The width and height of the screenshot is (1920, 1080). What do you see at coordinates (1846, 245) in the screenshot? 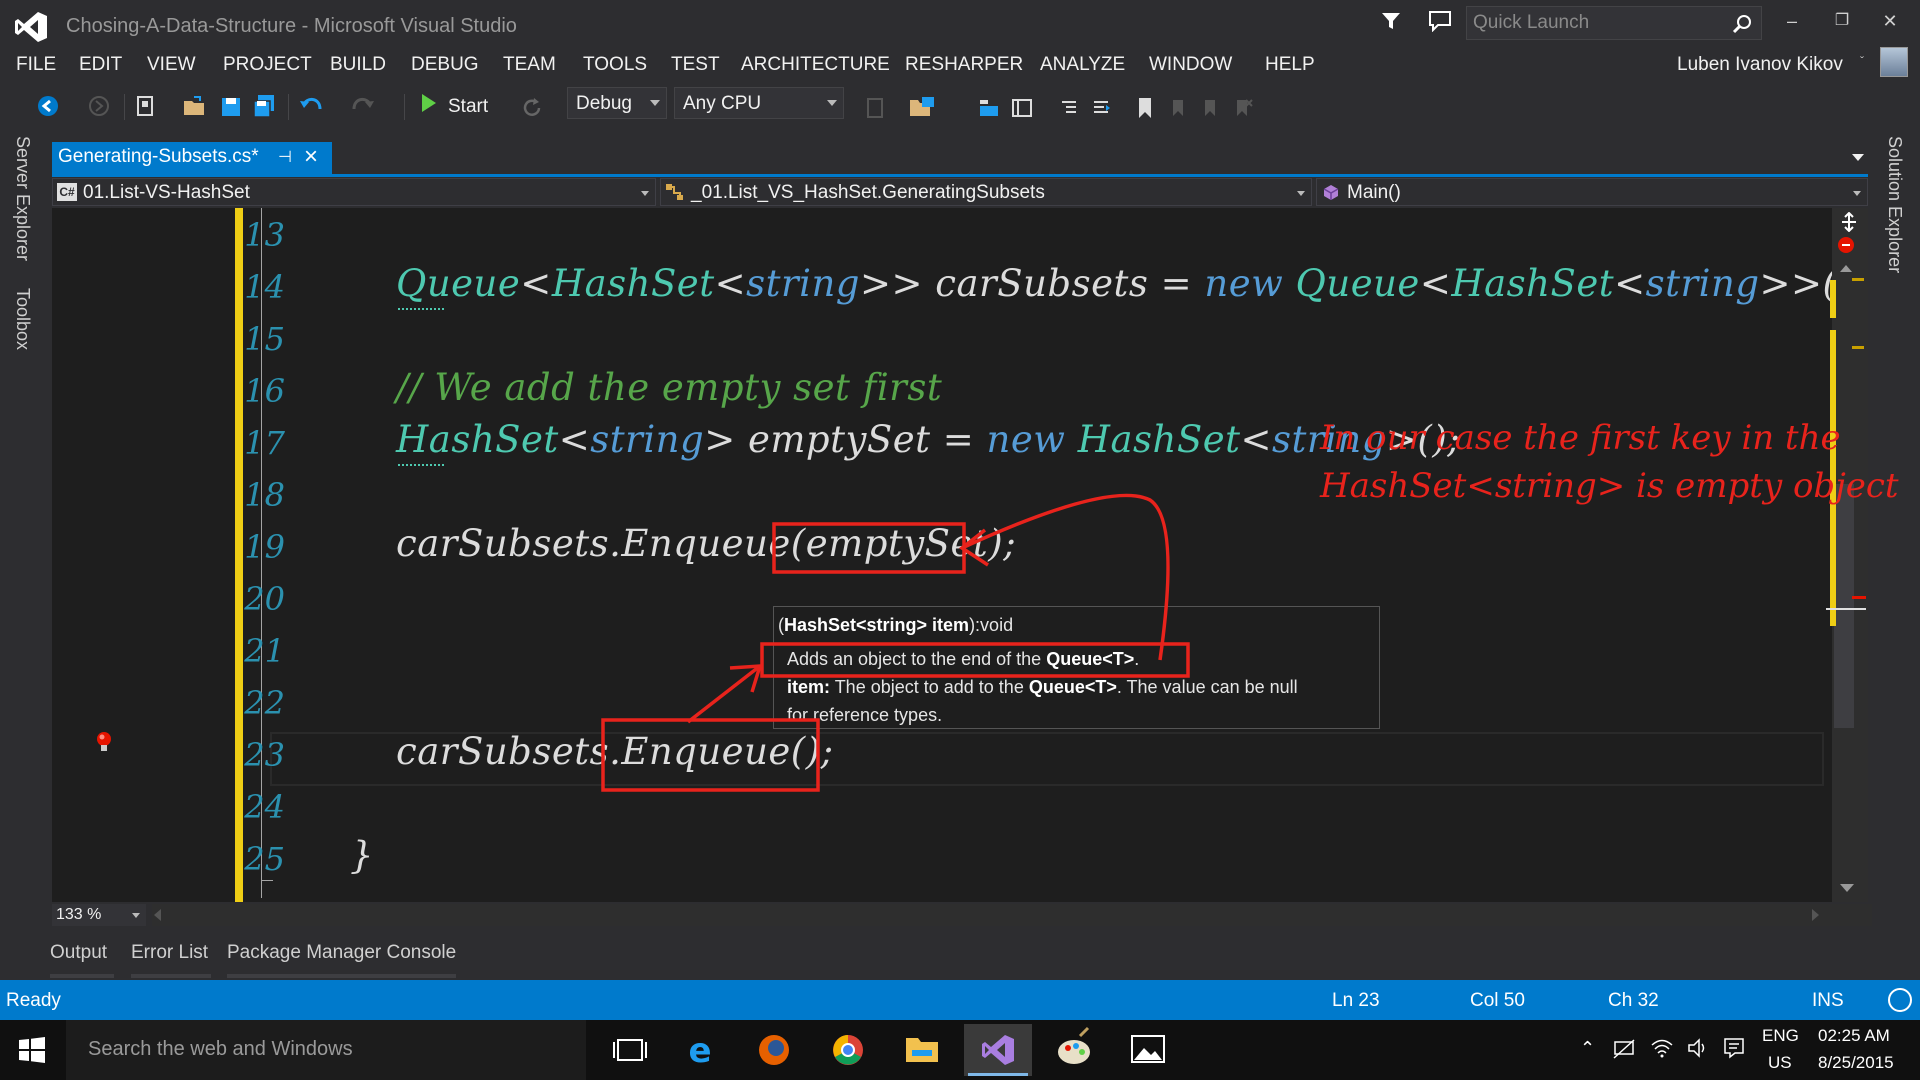
I see `error-indicator-icon` at bounding box center [1846, 245].